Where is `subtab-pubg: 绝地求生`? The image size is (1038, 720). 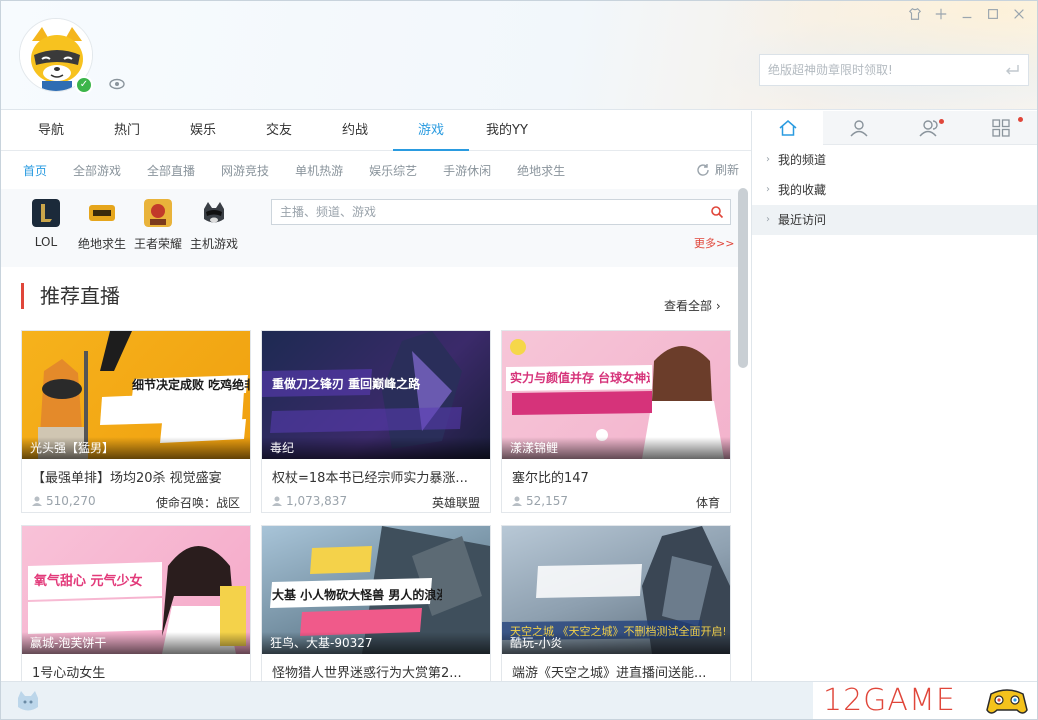
subtab-pubg: 绝地求生 is located at coordinates (541, 170).